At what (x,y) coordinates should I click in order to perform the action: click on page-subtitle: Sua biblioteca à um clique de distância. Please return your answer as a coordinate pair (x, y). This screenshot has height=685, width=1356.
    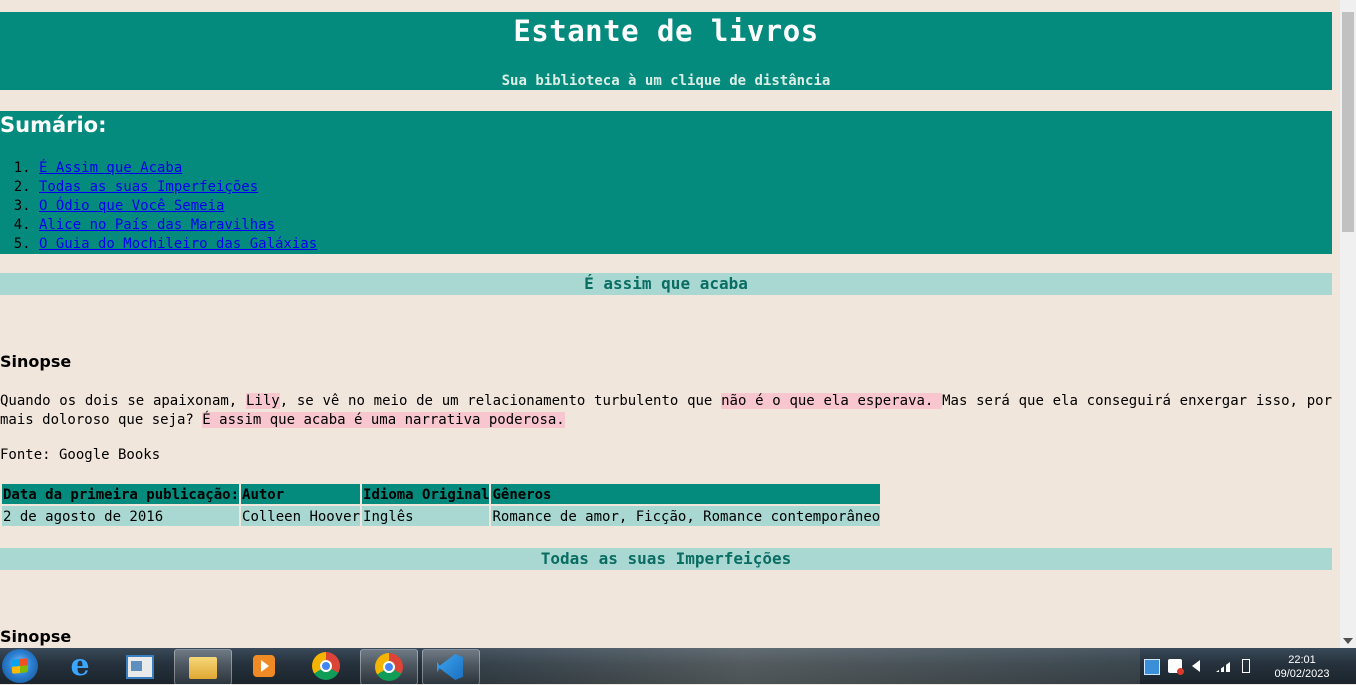
    Looking at the image, I should click on (666, 81).